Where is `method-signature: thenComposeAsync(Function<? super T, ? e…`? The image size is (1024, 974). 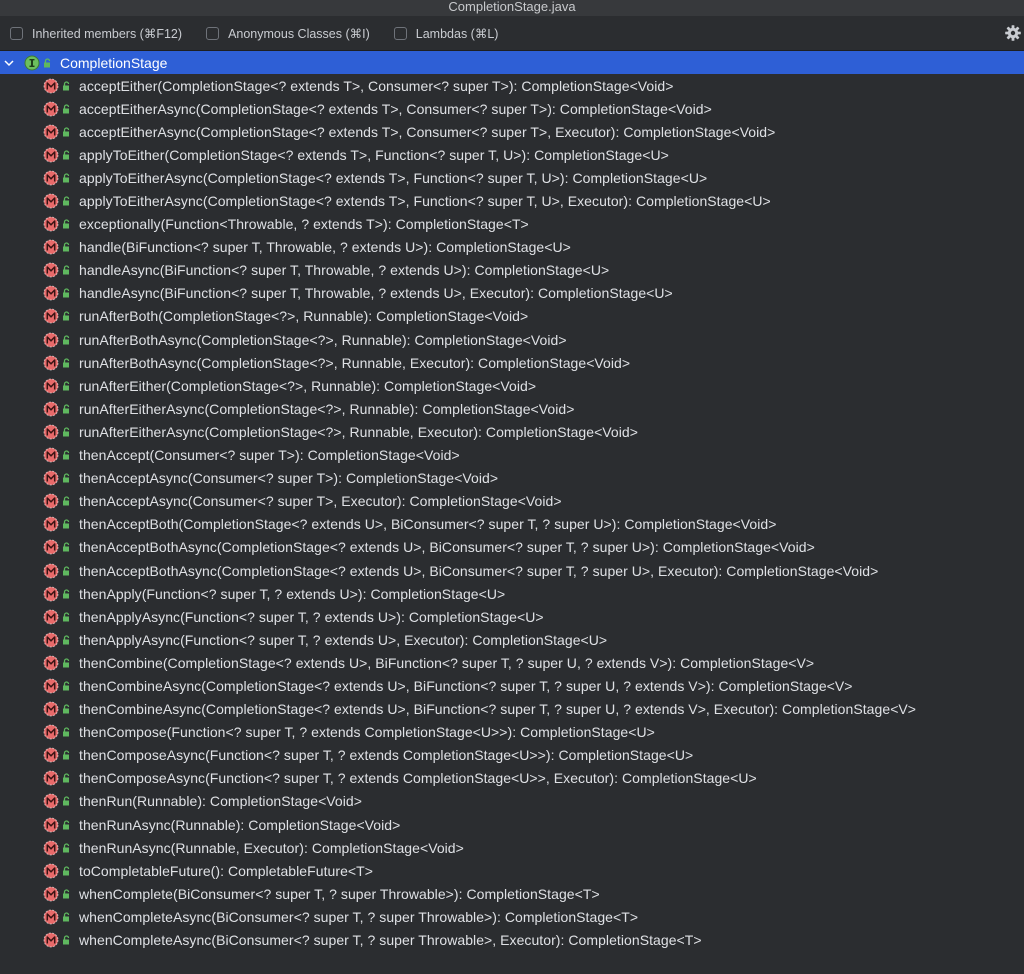
method-signature: thenComposeAsync(Function<? super T, ? e… is located at coordinates (418, 778).